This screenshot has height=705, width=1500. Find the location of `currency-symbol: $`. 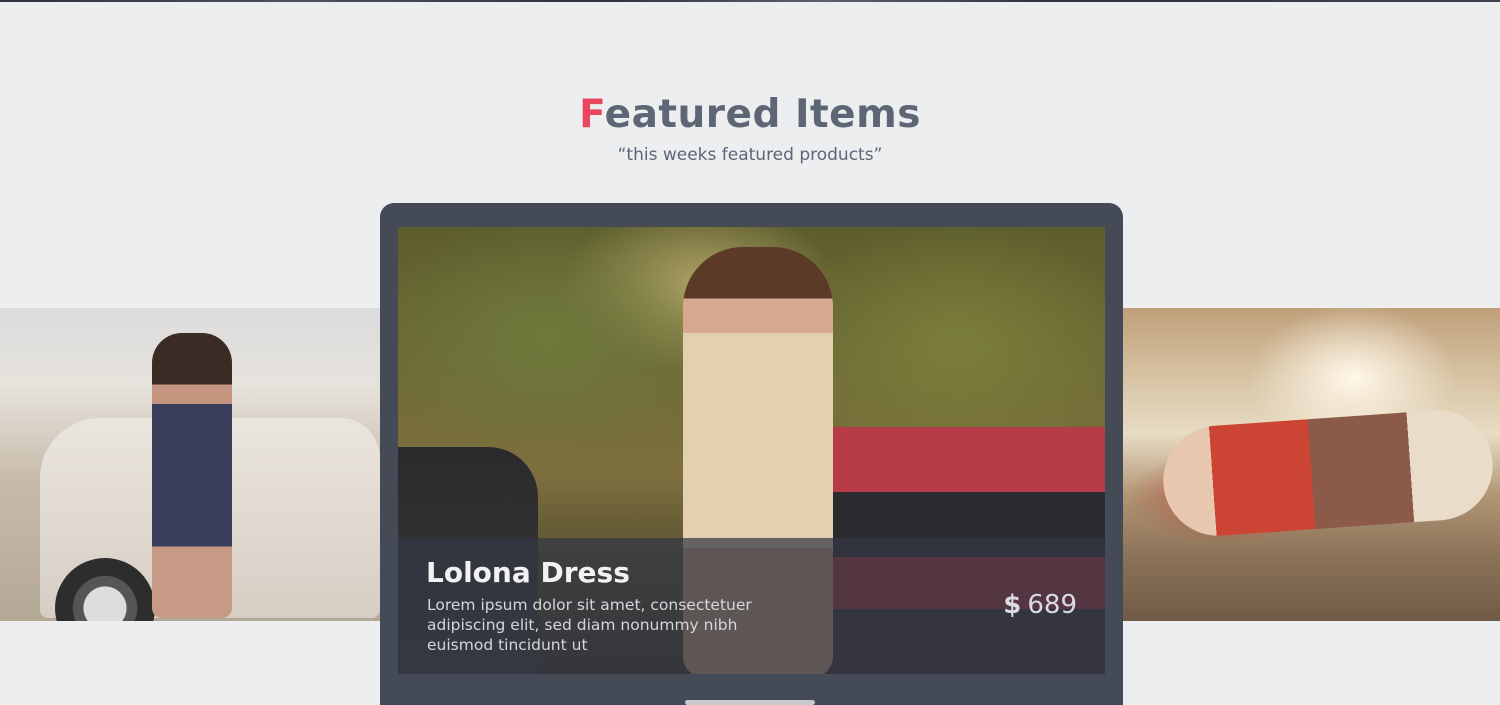

currency-symbol: $ is located at coordinates (1012, 605).